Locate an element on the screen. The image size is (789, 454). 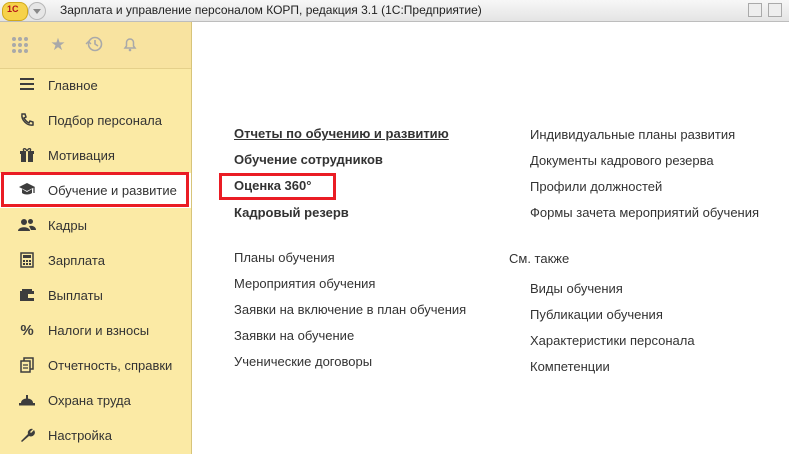
sidebar-item-settings: Настройка is located at coordinates (95, 435).